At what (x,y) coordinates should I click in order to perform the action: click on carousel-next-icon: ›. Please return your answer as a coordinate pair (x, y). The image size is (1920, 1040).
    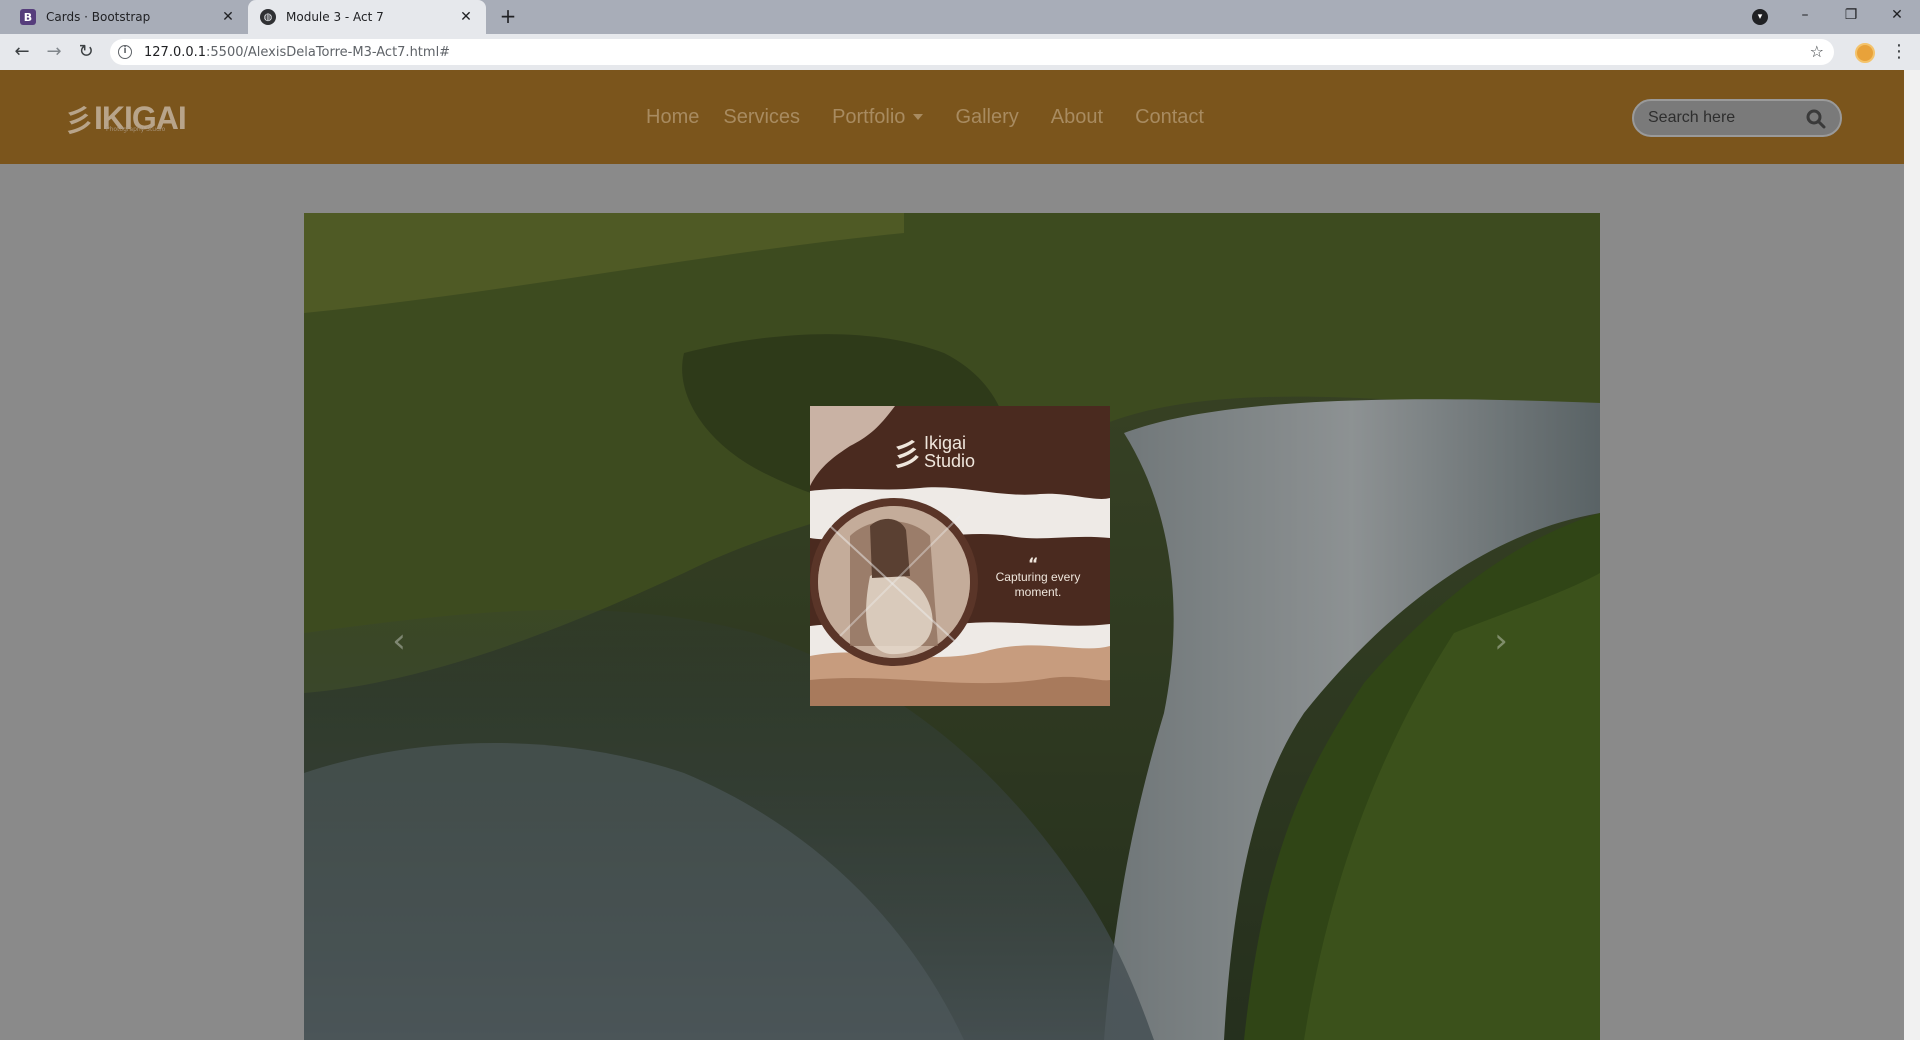
    Looking at the image, I should click on (1501, 641).